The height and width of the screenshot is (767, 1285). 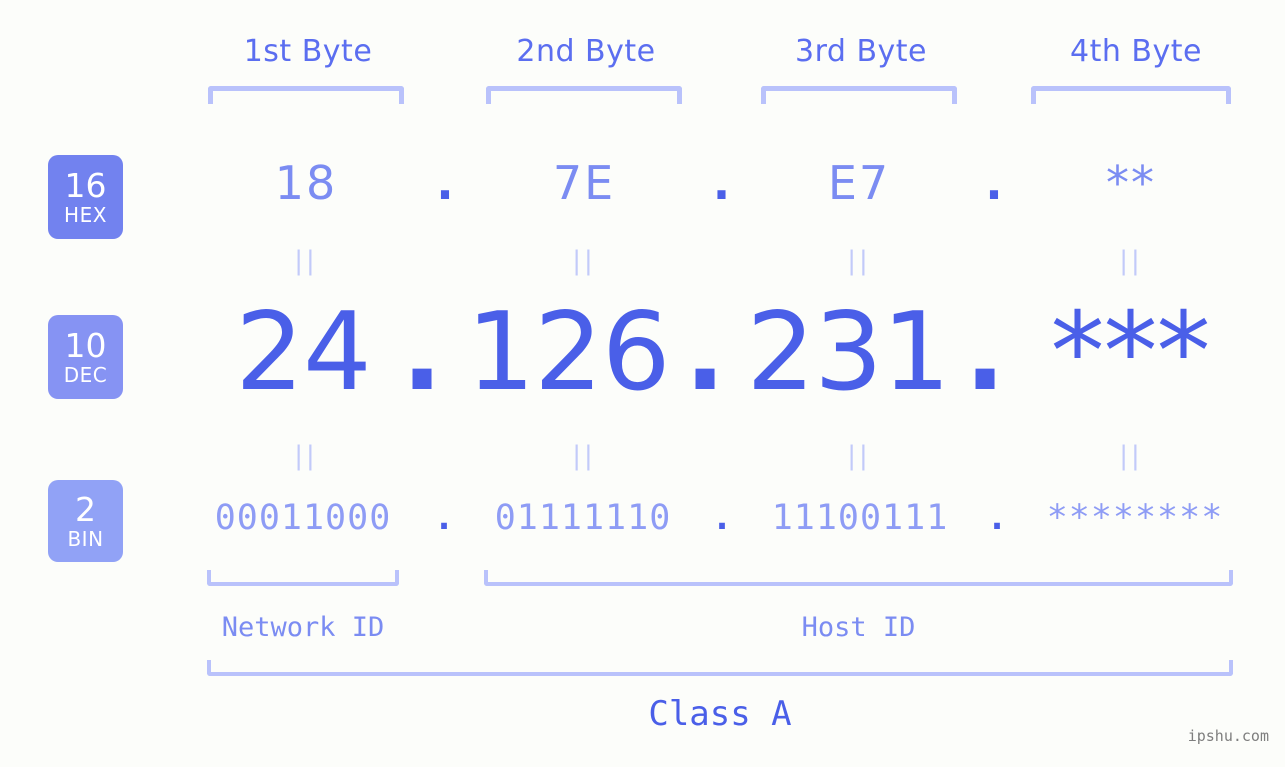 What do you see at coordinates (584, 261) in the screenshot?
I see `equality-mark-hex-dec-2: ||` at bounding box center [584, 261].